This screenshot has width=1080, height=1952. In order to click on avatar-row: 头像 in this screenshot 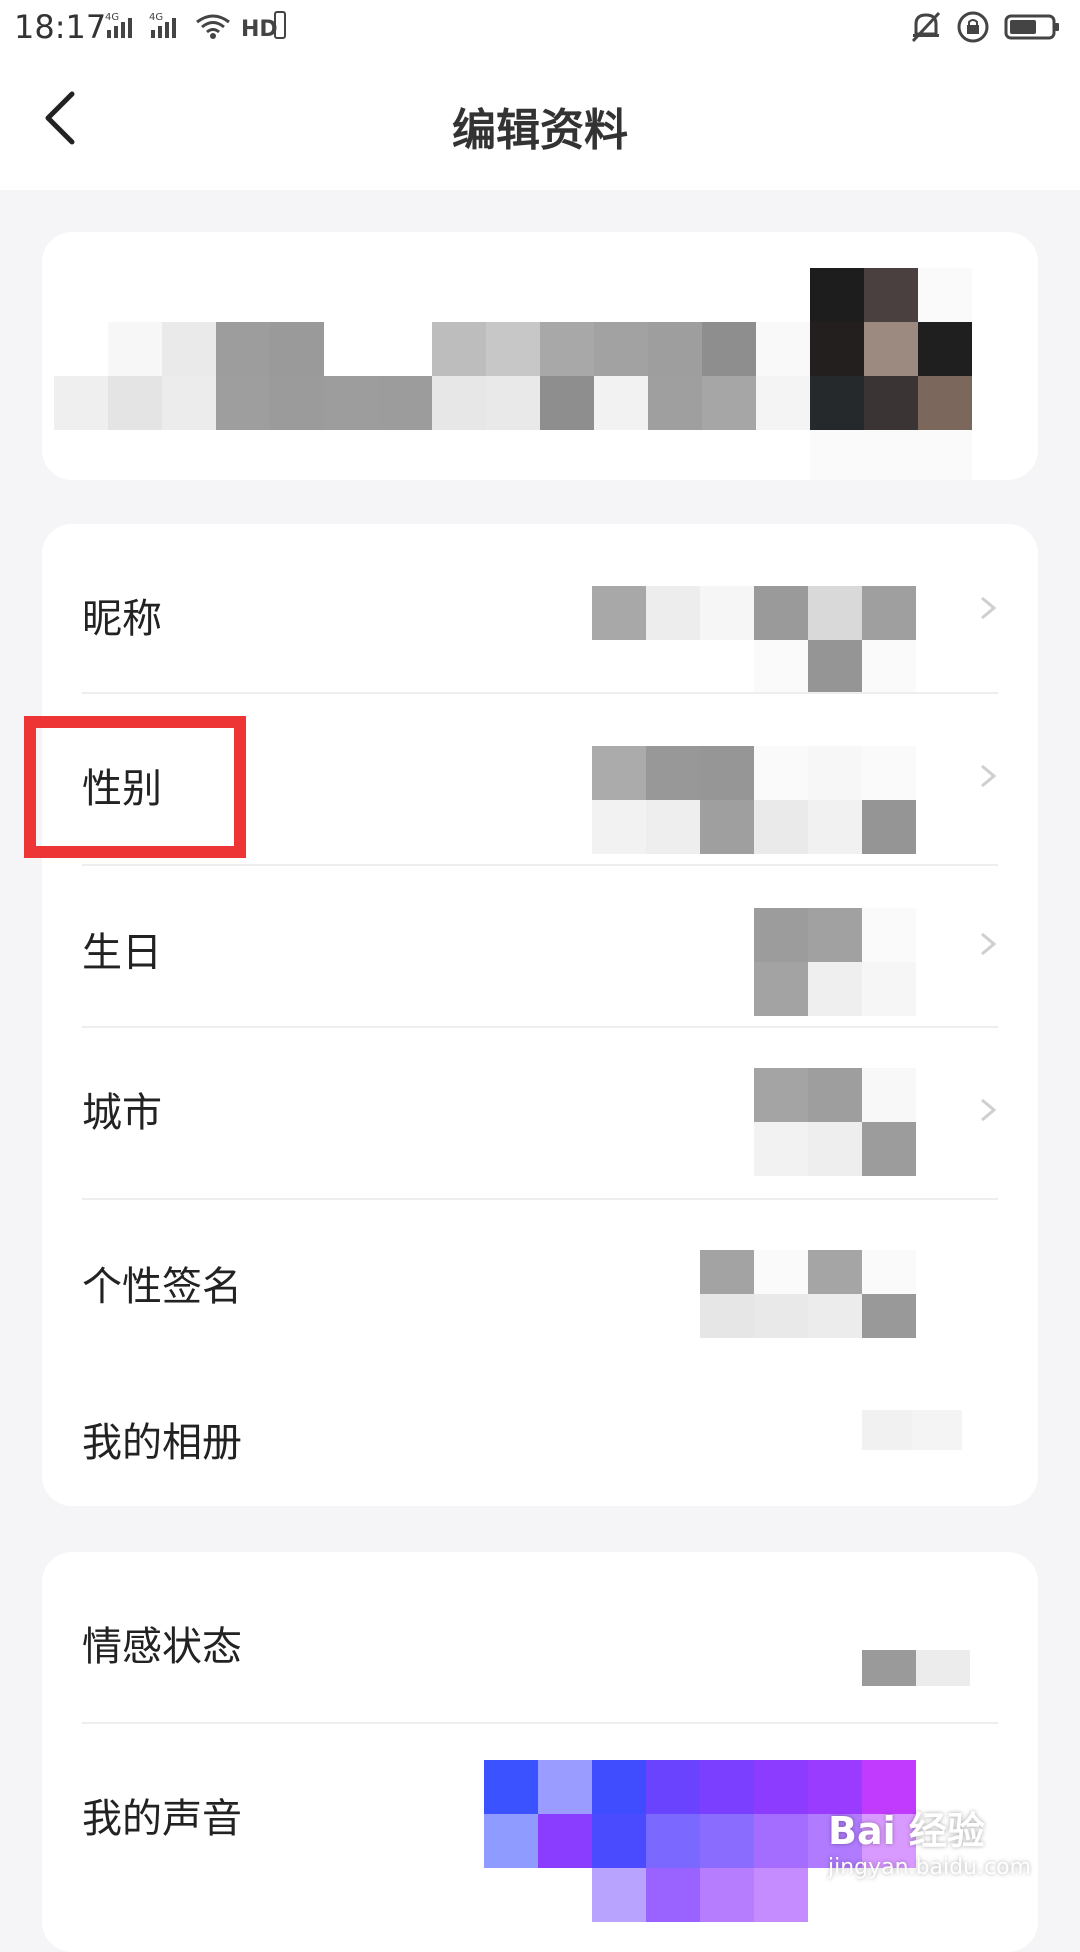, I will do `click(540, 356)`.